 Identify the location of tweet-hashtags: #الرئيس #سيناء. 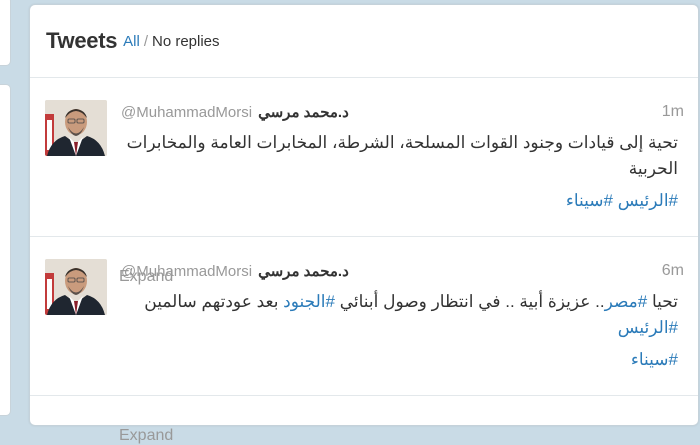
(399, 201).